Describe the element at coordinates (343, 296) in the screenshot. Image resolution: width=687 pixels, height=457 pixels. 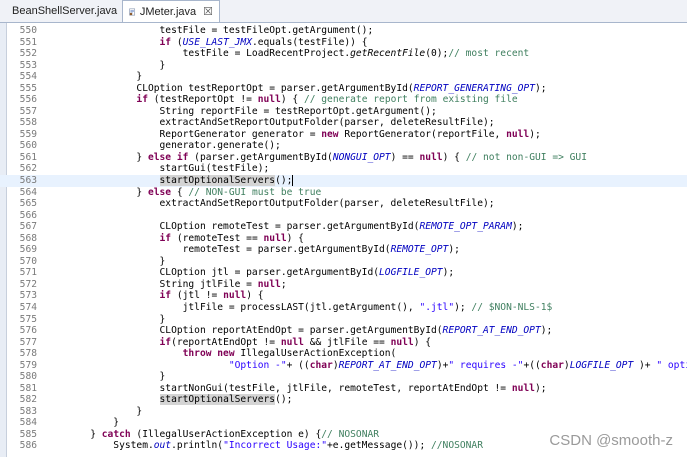
I see `code-line: 573 if (jtl != null) {` at that location.